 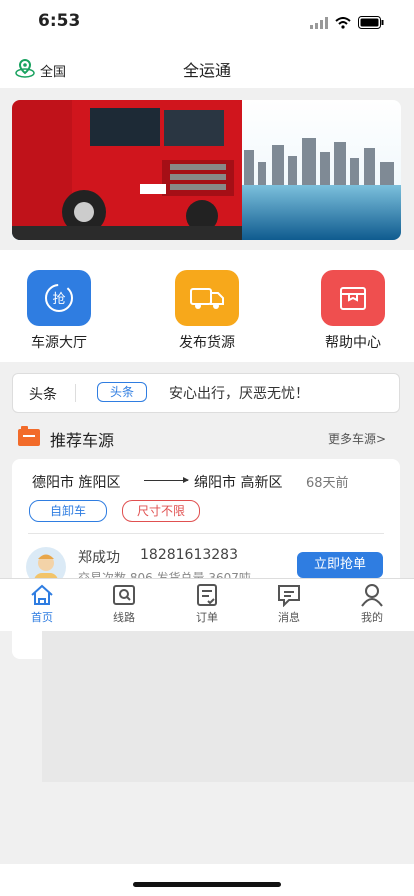 I want to click on tag-size: 尺寸不限, so click(x=161, y=511).